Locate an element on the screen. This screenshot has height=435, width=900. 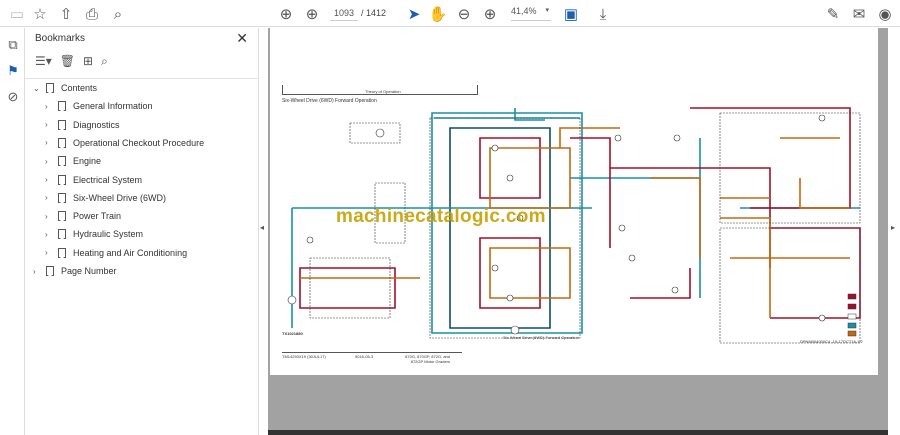
account-icon: ◉ is located at coordinates (885, 14).